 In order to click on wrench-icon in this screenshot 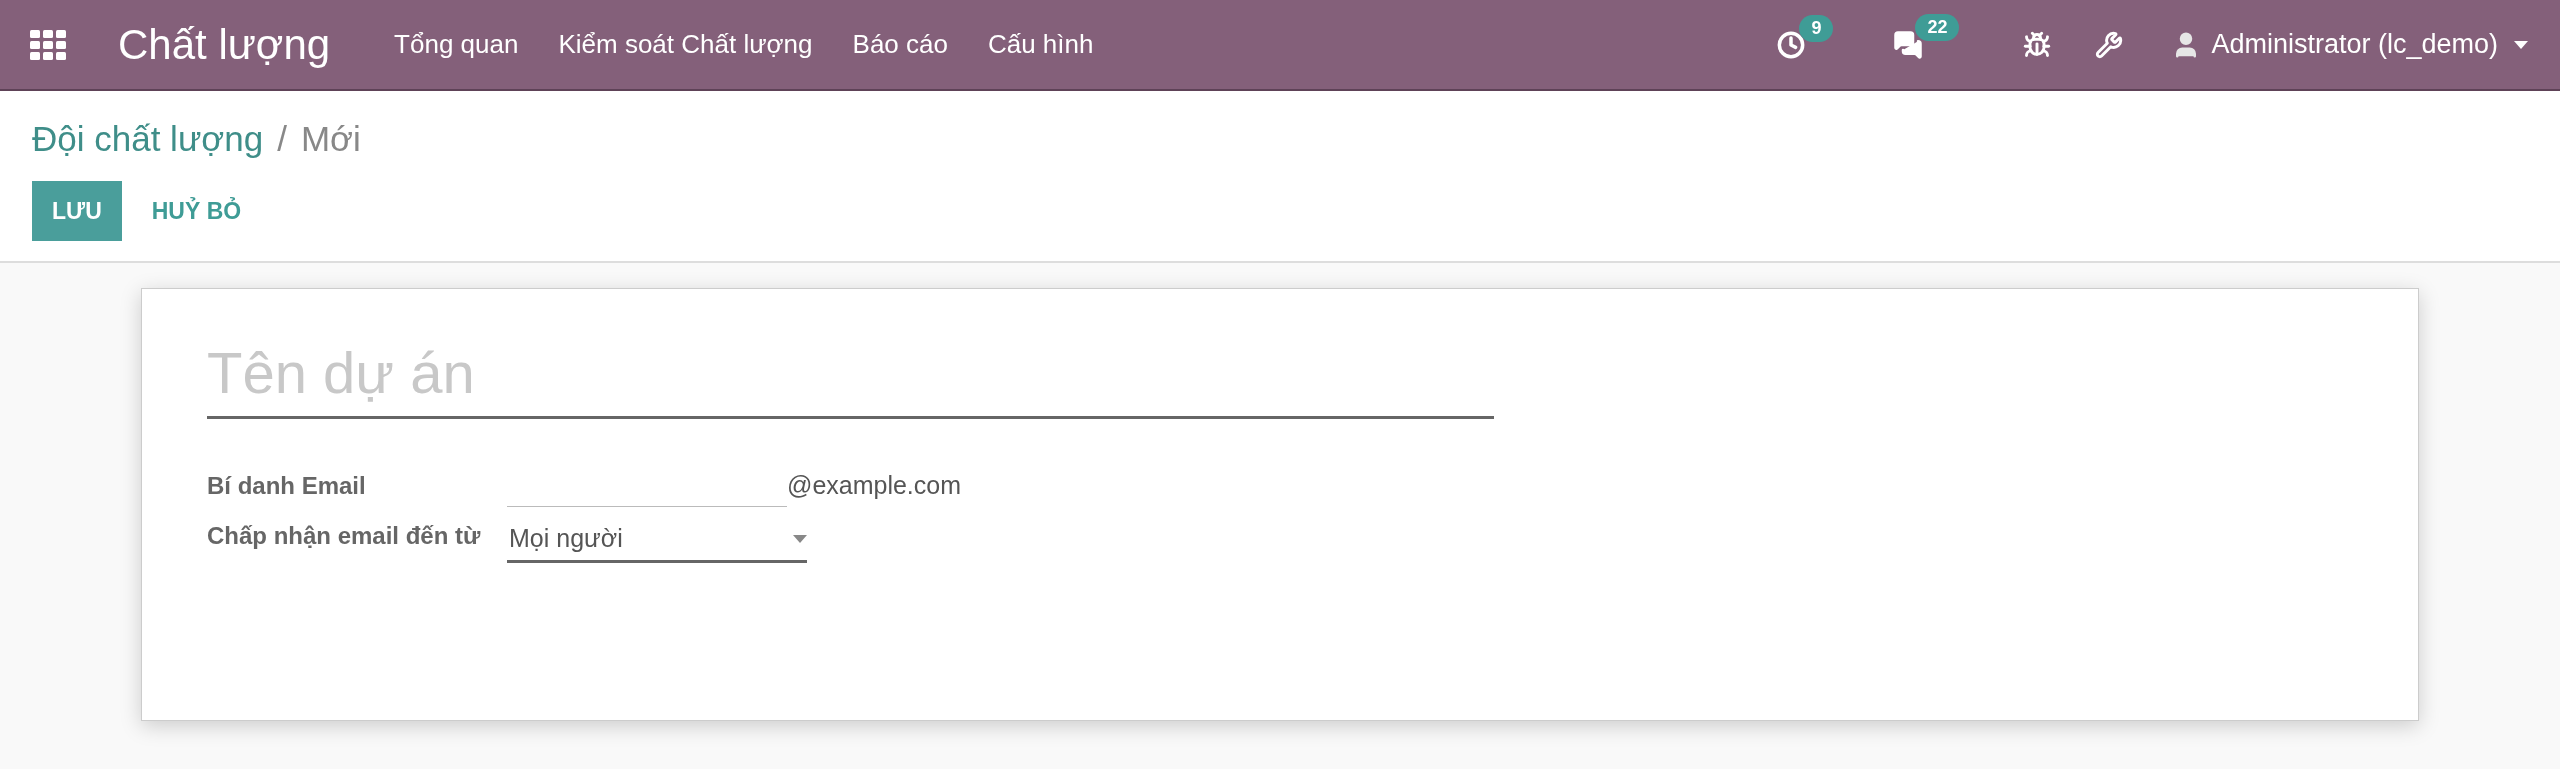, I will do `click(2109, 44)`.